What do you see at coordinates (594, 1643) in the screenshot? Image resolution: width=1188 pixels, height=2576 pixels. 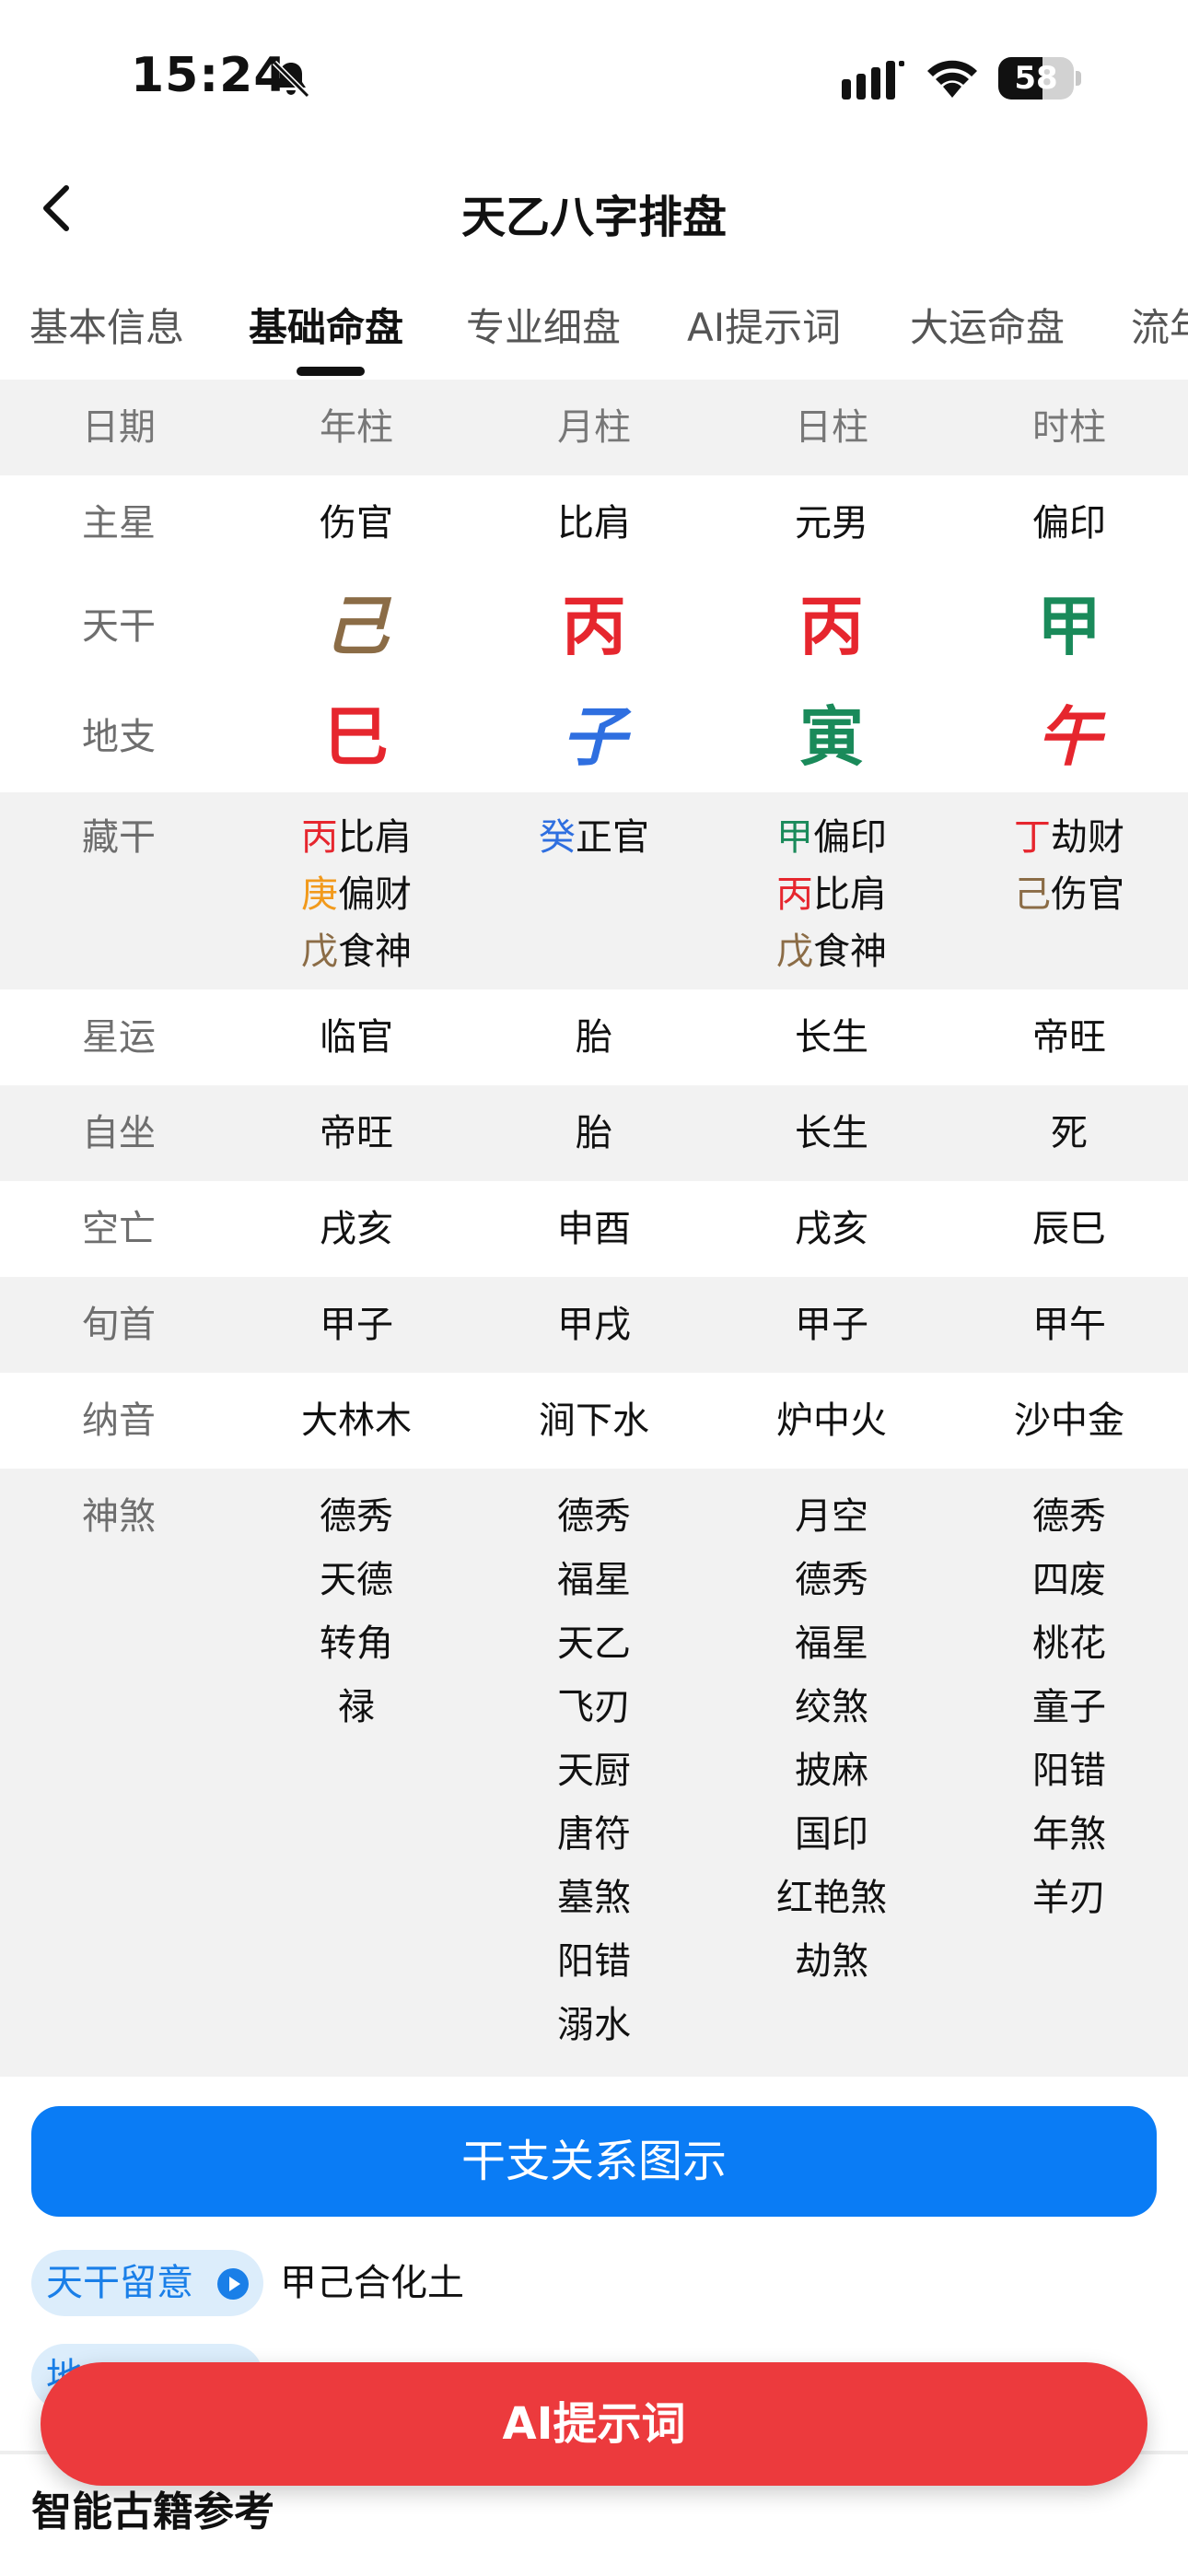 I see `shensha-item: 天乙` at bounding box center [594, 1643].